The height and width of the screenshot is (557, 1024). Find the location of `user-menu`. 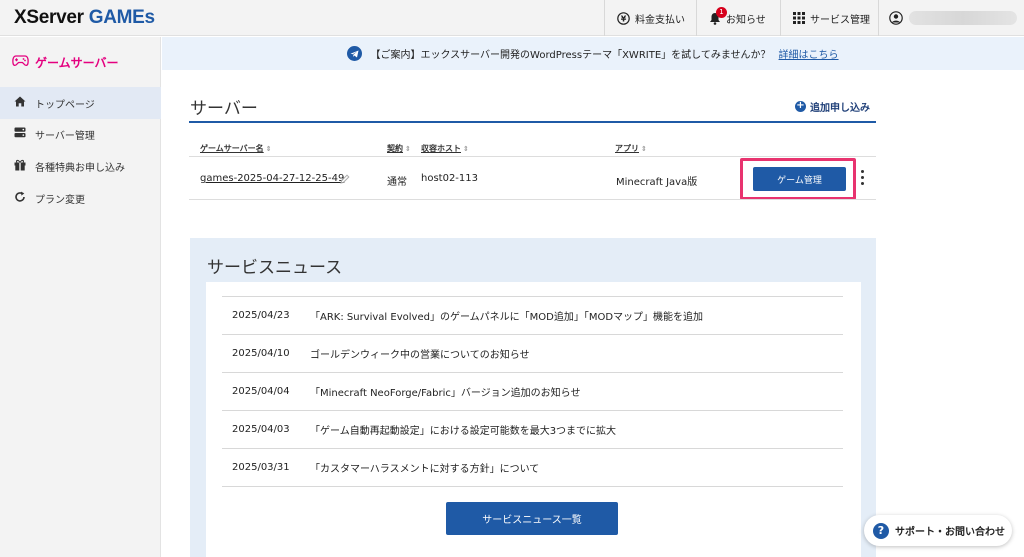

user-menu is located at coordinates (951, 18).